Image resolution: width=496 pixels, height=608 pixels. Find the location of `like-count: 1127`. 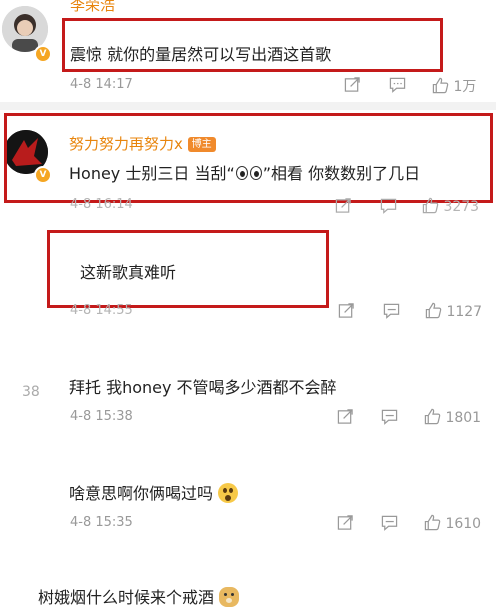

like-count: 1127 is located at coordinates (464, 312).